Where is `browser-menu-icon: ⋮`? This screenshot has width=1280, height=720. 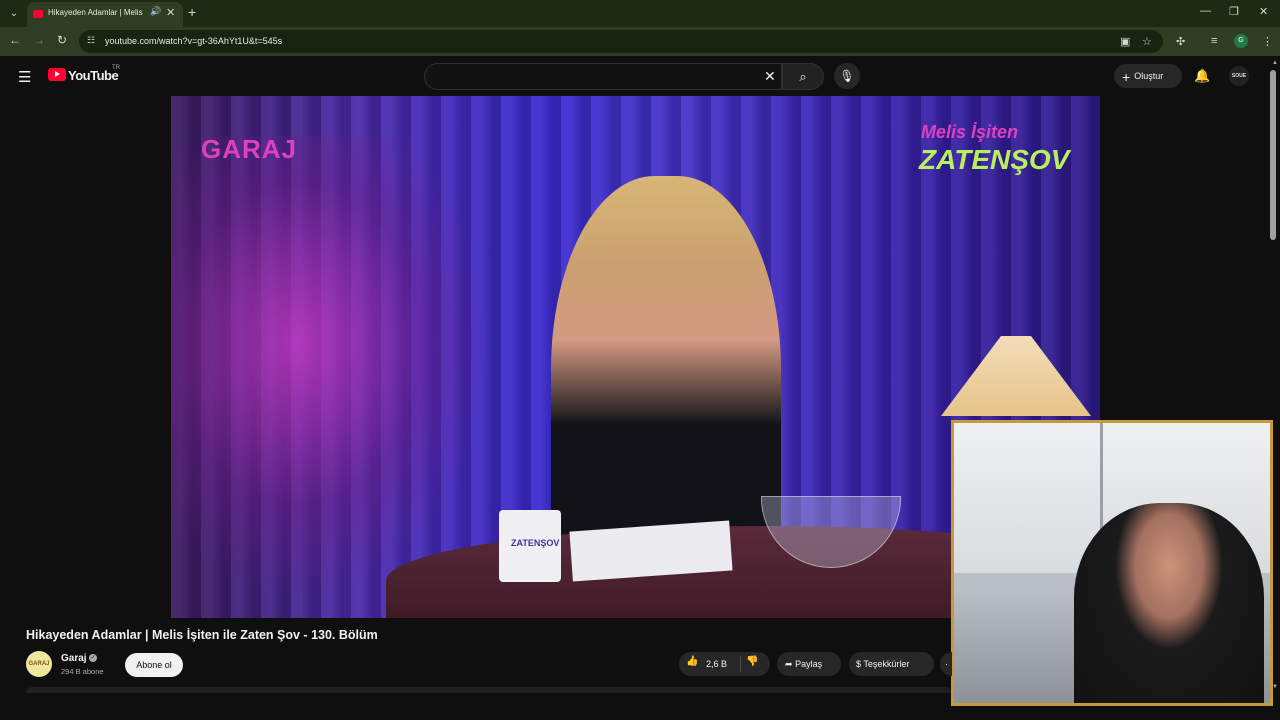
browser-menu-icon: ⋮ is located at coordinates (1267, 41).